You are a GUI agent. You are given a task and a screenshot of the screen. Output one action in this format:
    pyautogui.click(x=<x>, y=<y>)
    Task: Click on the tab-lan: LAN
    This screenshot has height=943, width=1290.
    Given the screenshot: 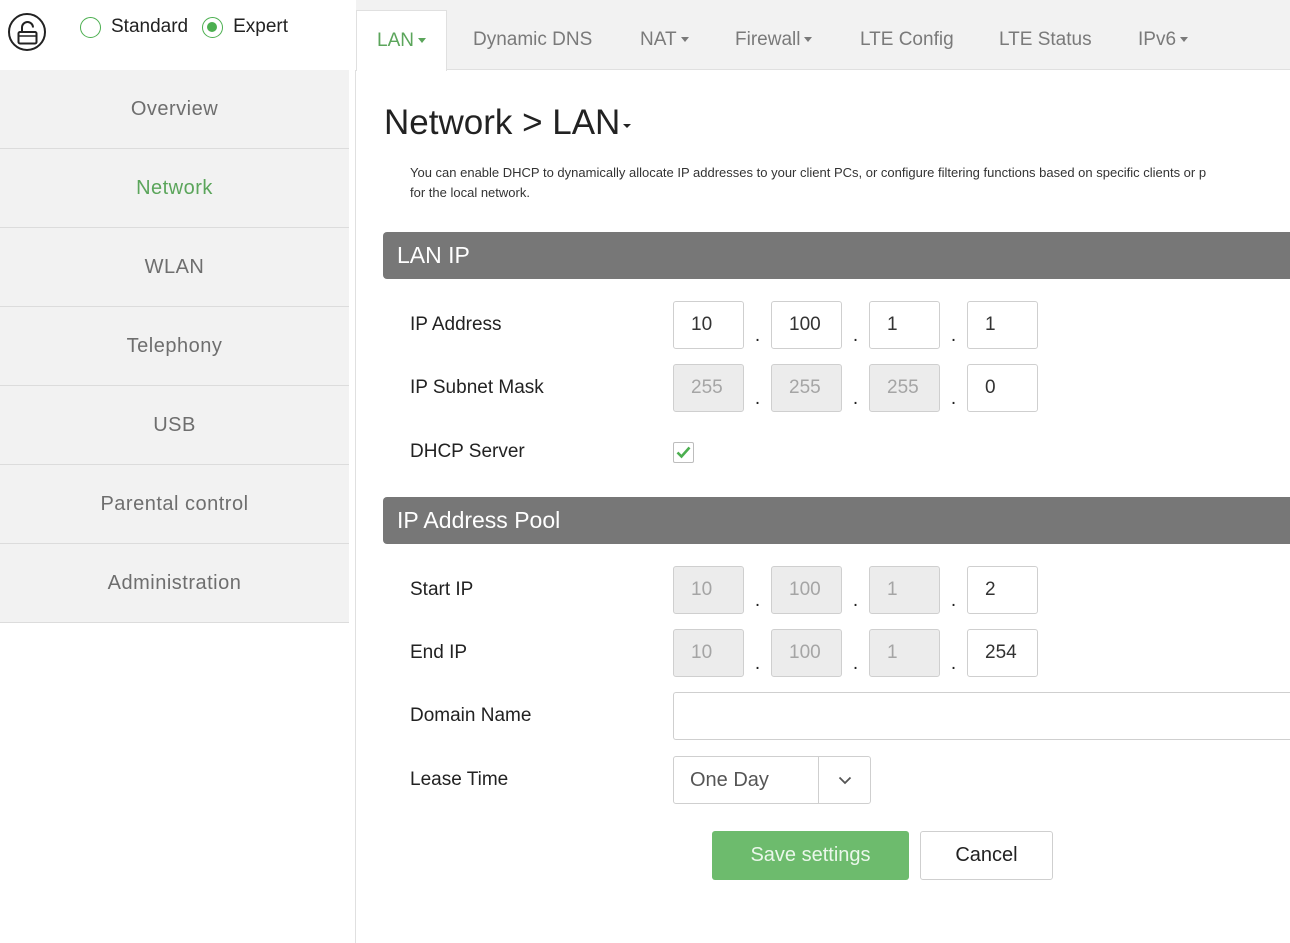 What is the action you would take?
    pyautogui.click(x=401, y=40)
    